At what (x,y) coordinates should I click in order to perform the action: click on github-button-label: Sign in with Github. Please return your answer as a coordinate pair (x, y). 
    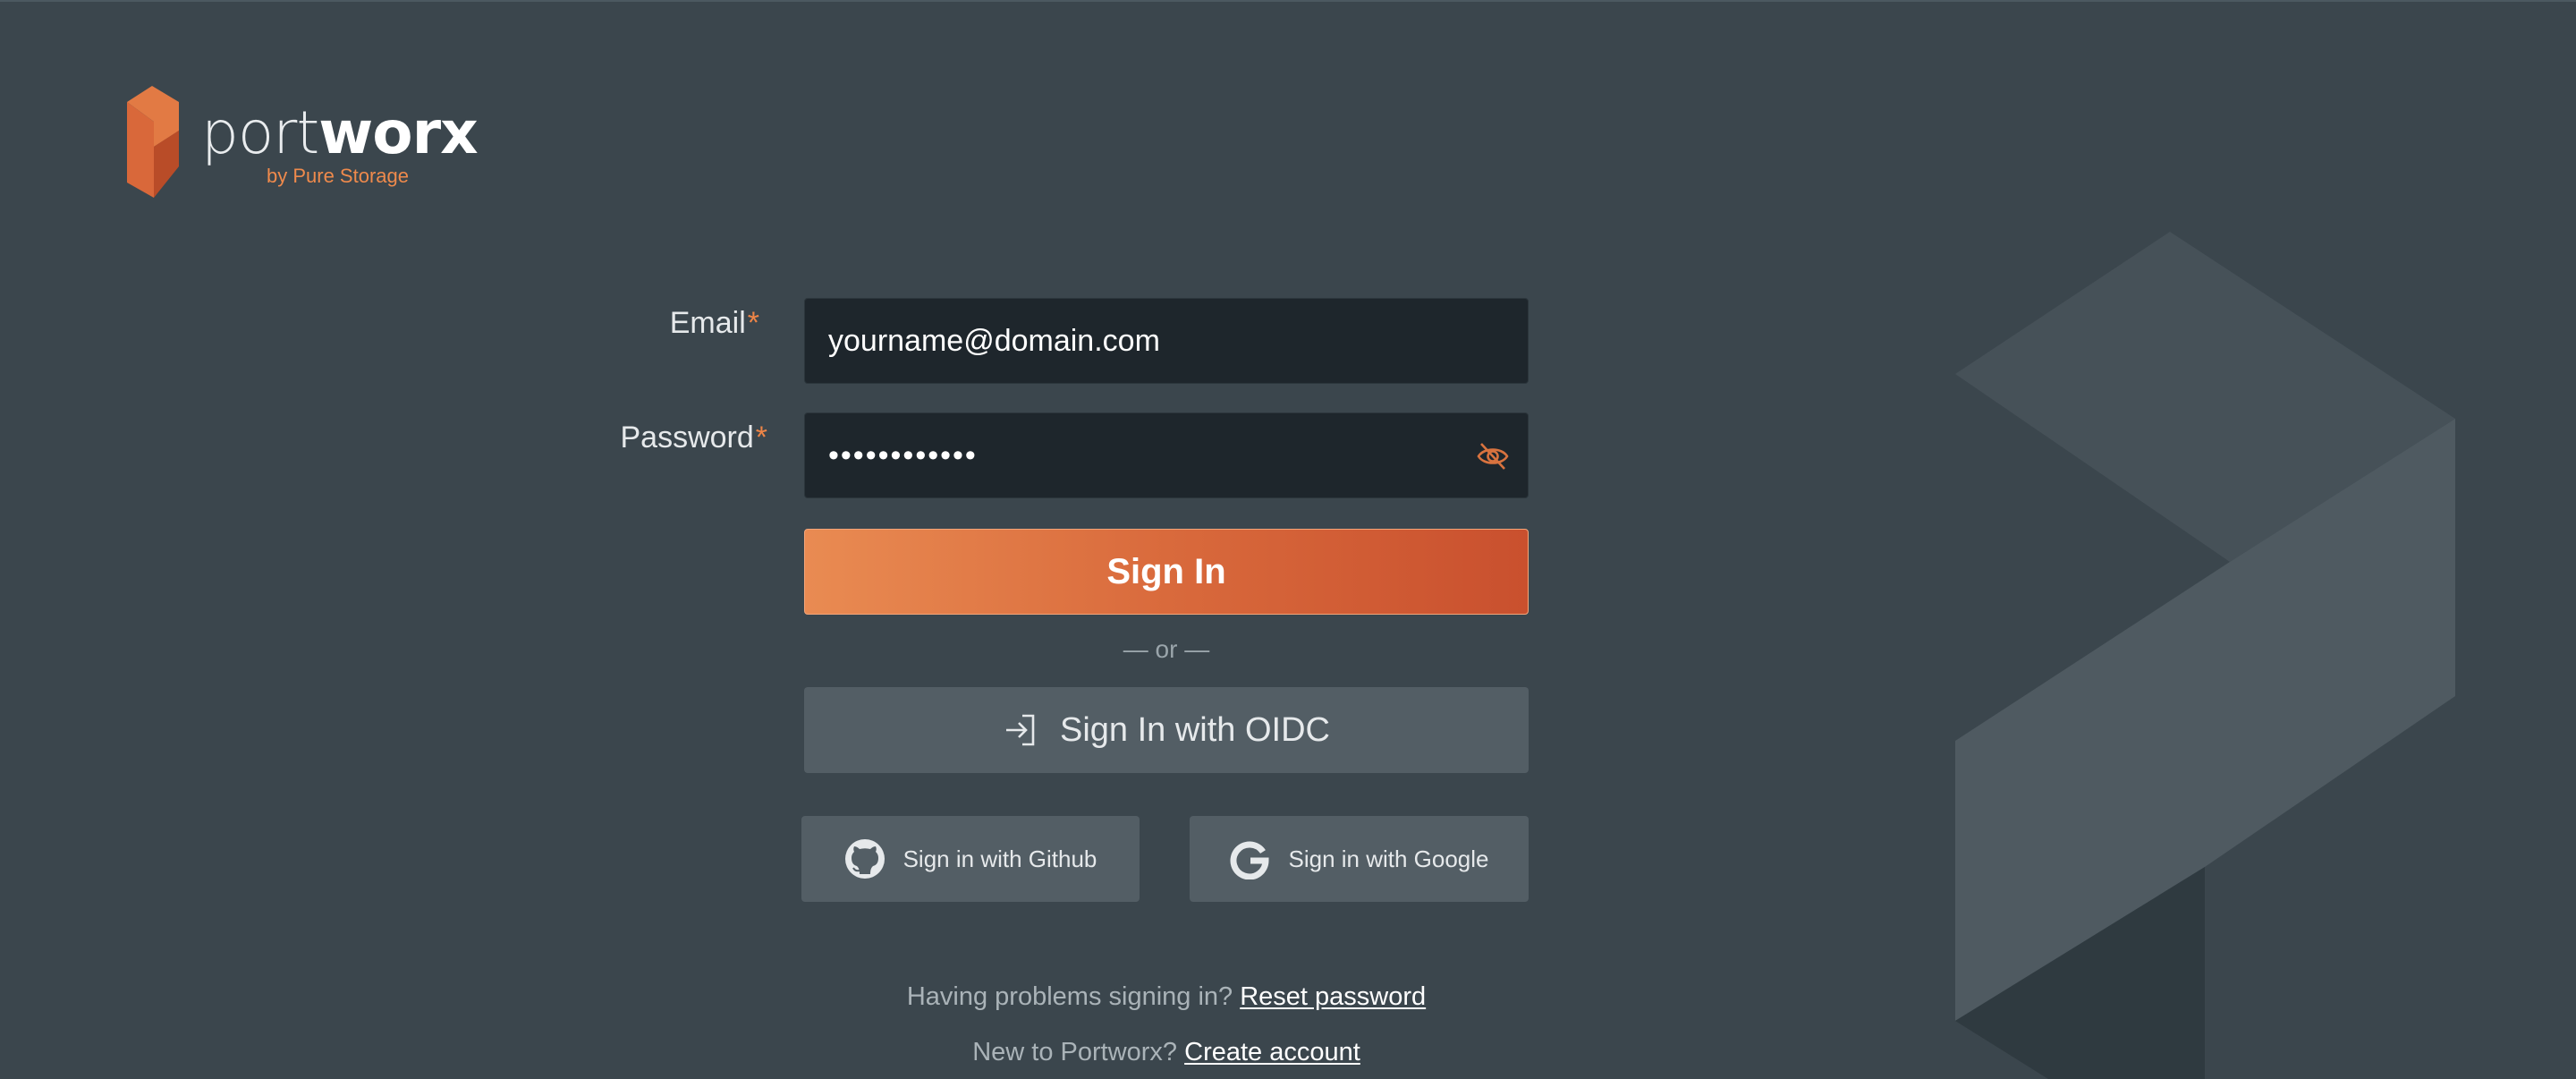
    Looking at the image, I should click on (999, 858).